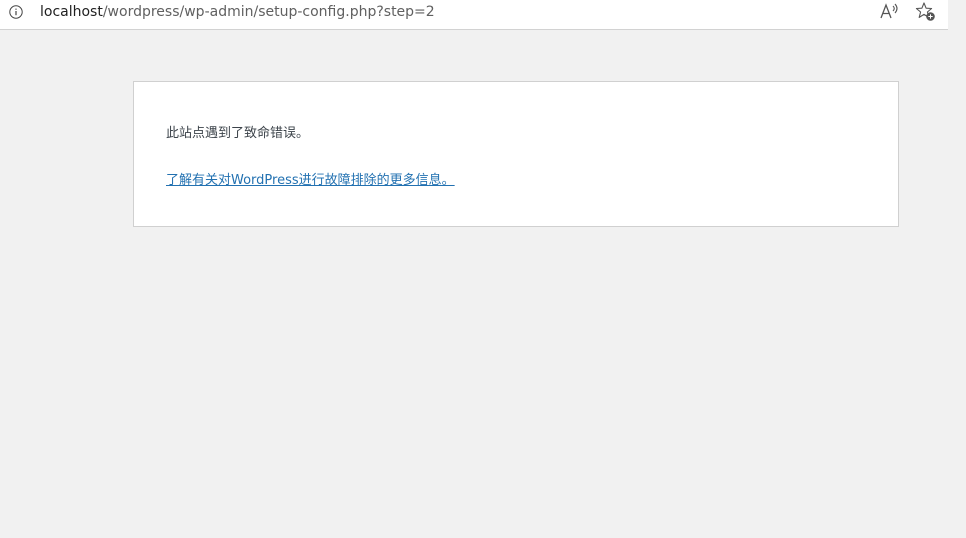 The height and width of the screenshot is (538, 966). I want to click on add-favorite-icon, so click(926, 12).